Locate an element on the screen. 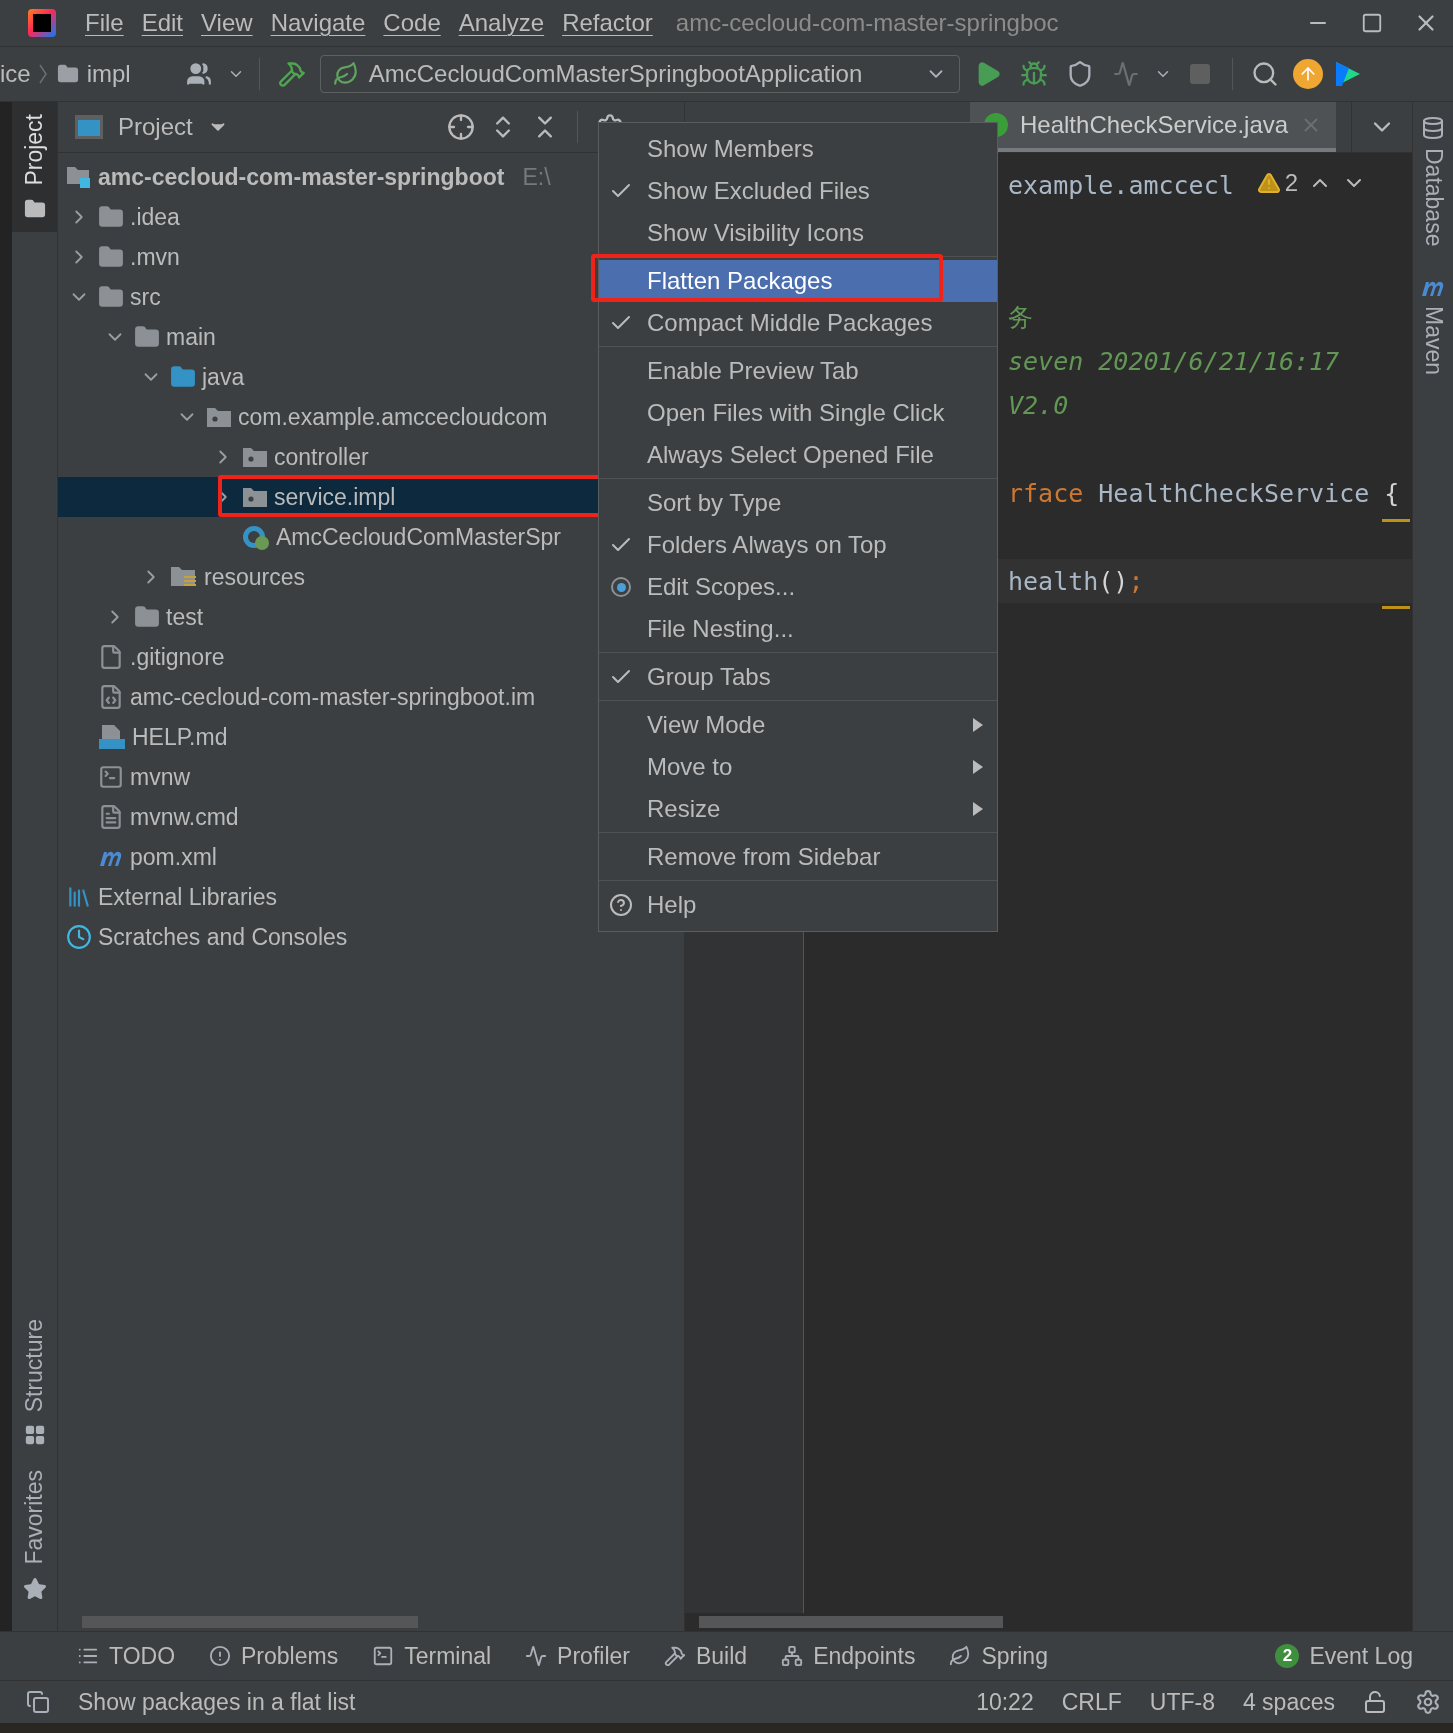 This screenshot has height=1733, width=1453. script-file-icon is located at coordinates (111, 777).